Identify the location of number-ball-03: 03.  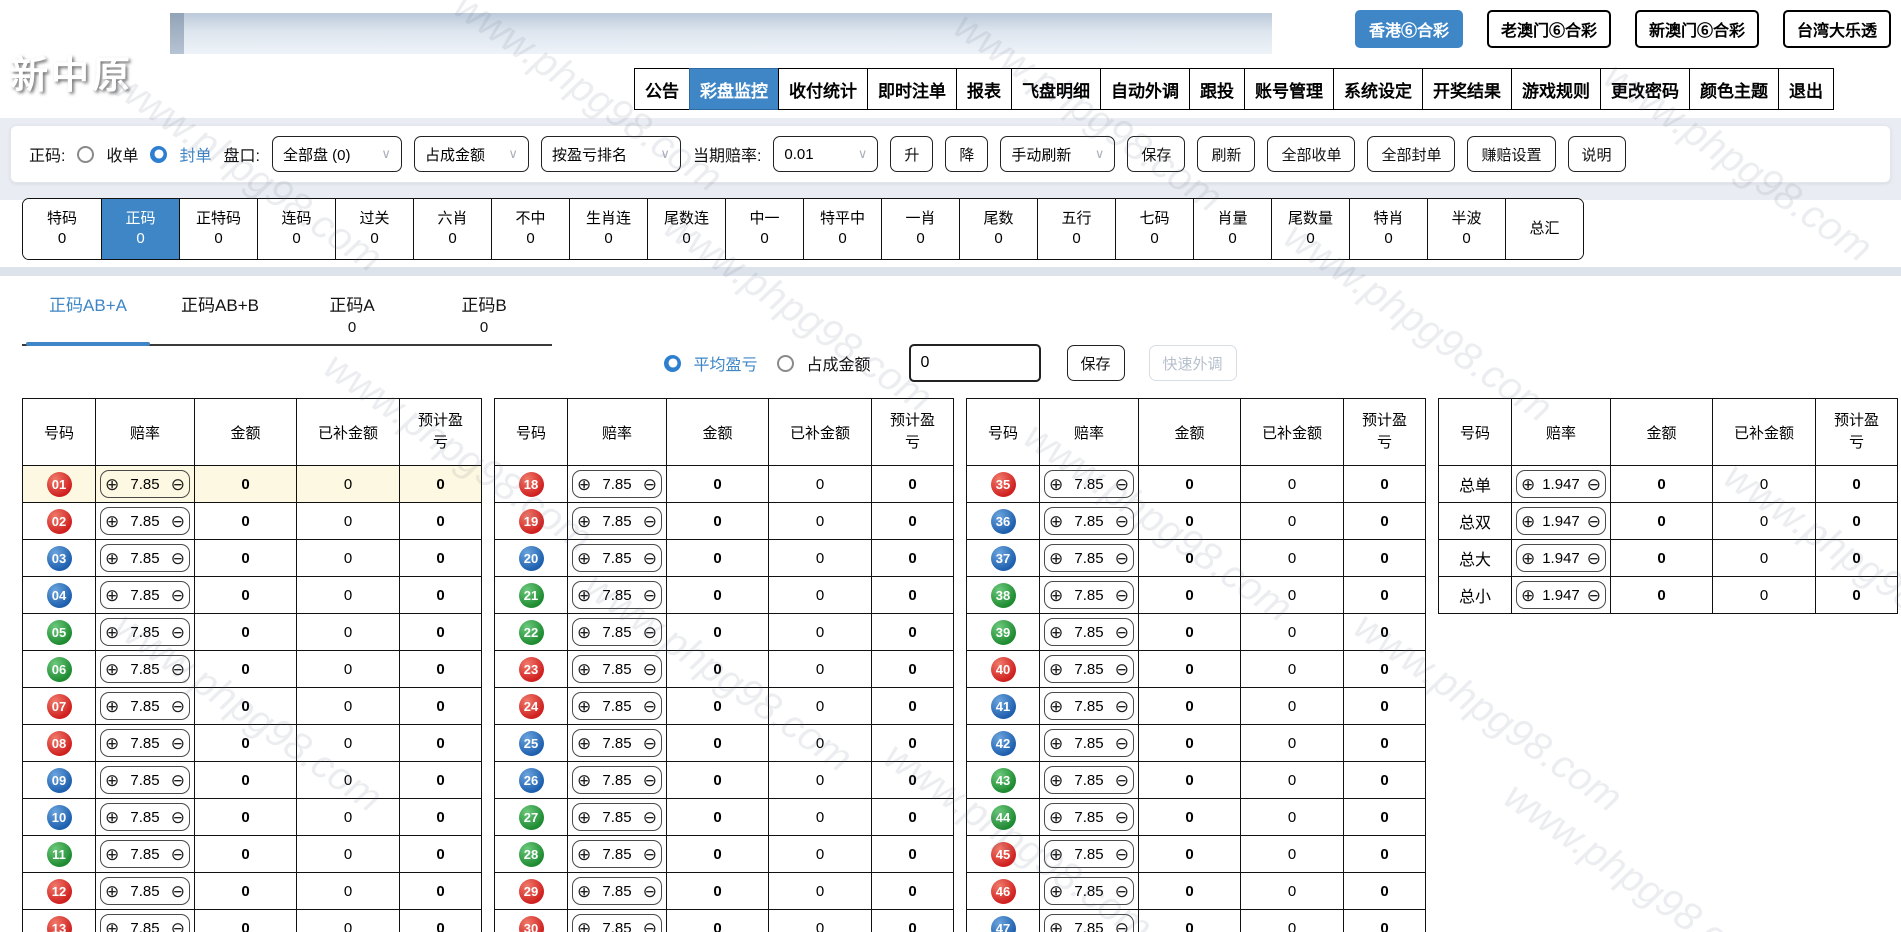
(59, 558).